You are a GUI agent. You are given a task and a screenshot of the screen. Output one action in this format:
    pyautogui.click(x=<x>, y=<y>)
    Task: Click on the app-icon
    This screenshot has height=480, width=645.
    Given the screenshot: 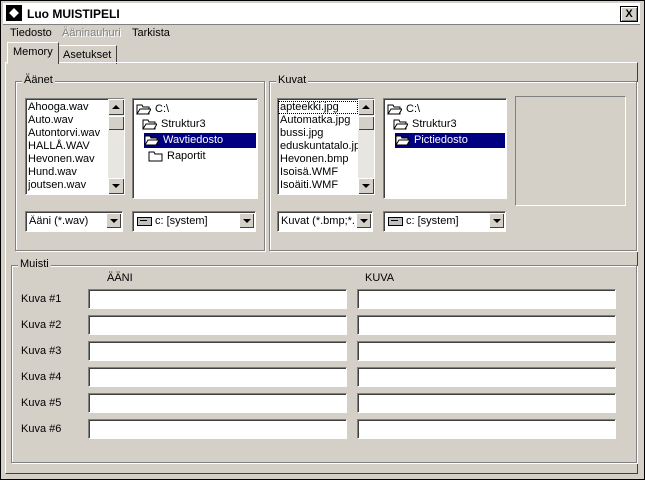 What is the action you would take?
    pyautogui.click(x=14, y=13)
    